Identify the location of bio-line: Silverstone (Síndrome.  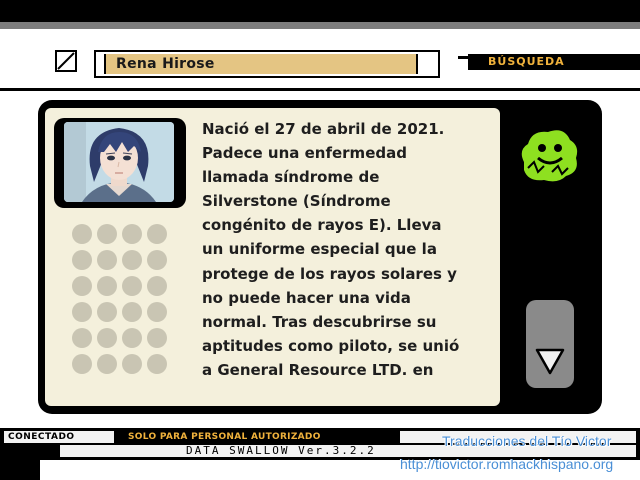
(296, 201).